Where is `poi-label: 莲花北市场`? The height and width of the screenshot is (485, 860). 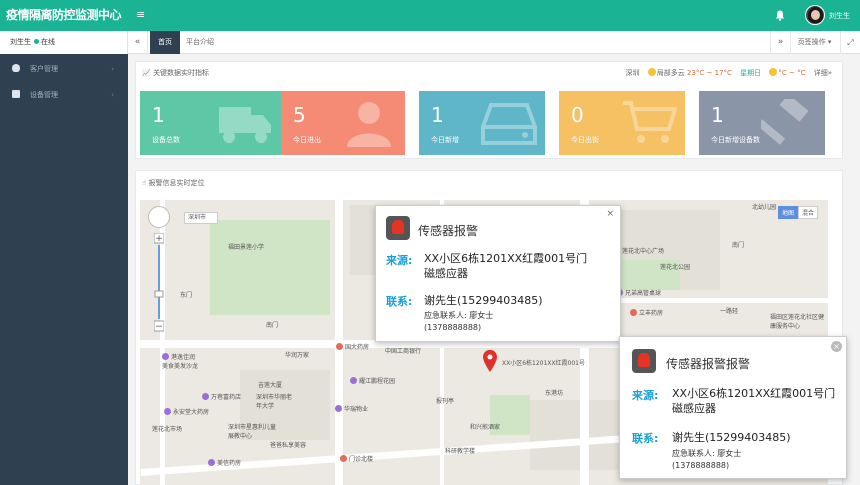 poi-label: 莲花北市场 is located at coordinates (167, 429).